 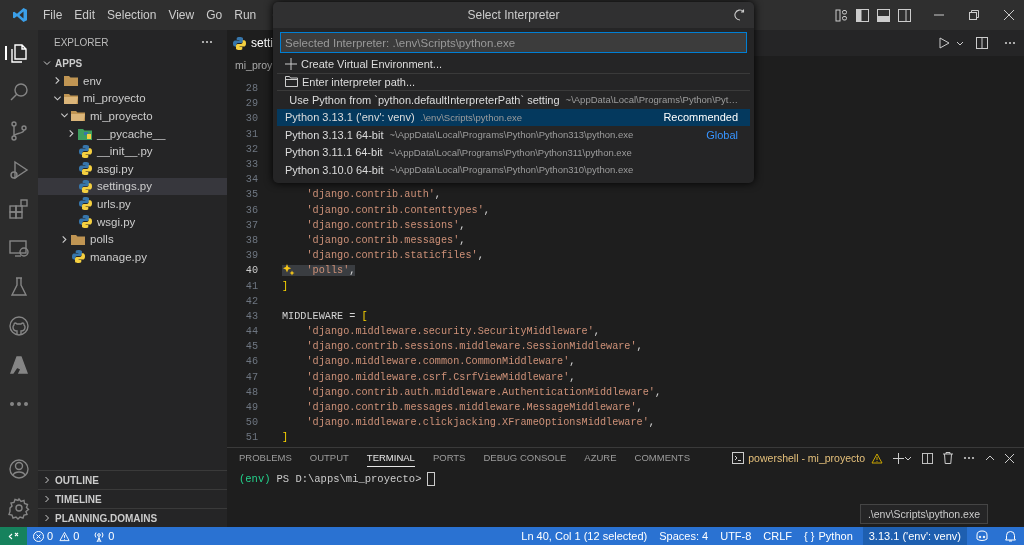 What do you see at coordinates (684, 536) in the screenshot?
I see `status-item: Spaces: 4` at bounding box center [684, 536].